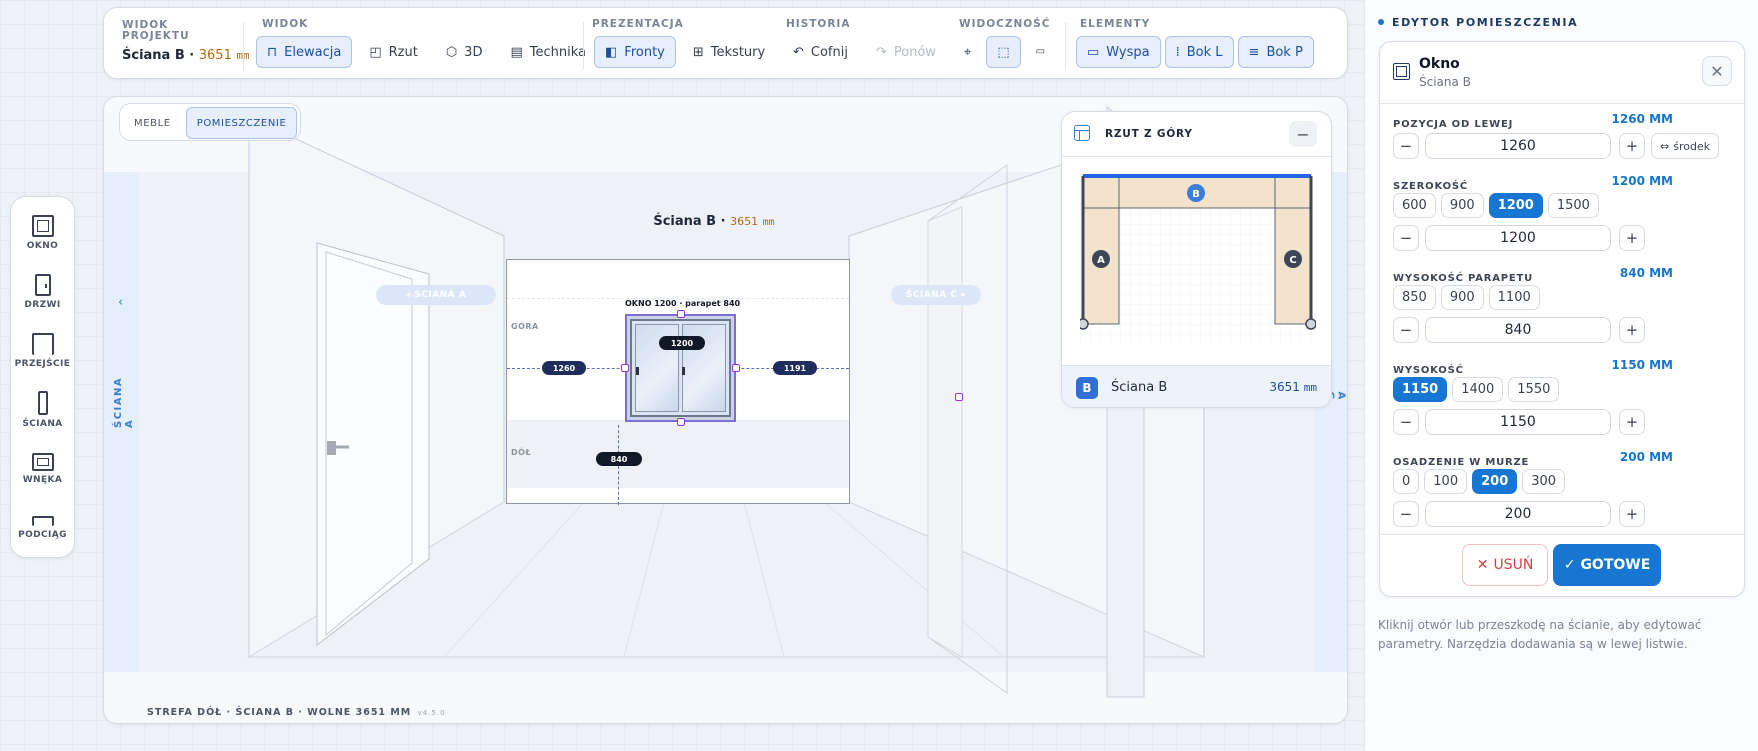  I want to click on undo-button: ↶ Cofnij, so click(820, 52).